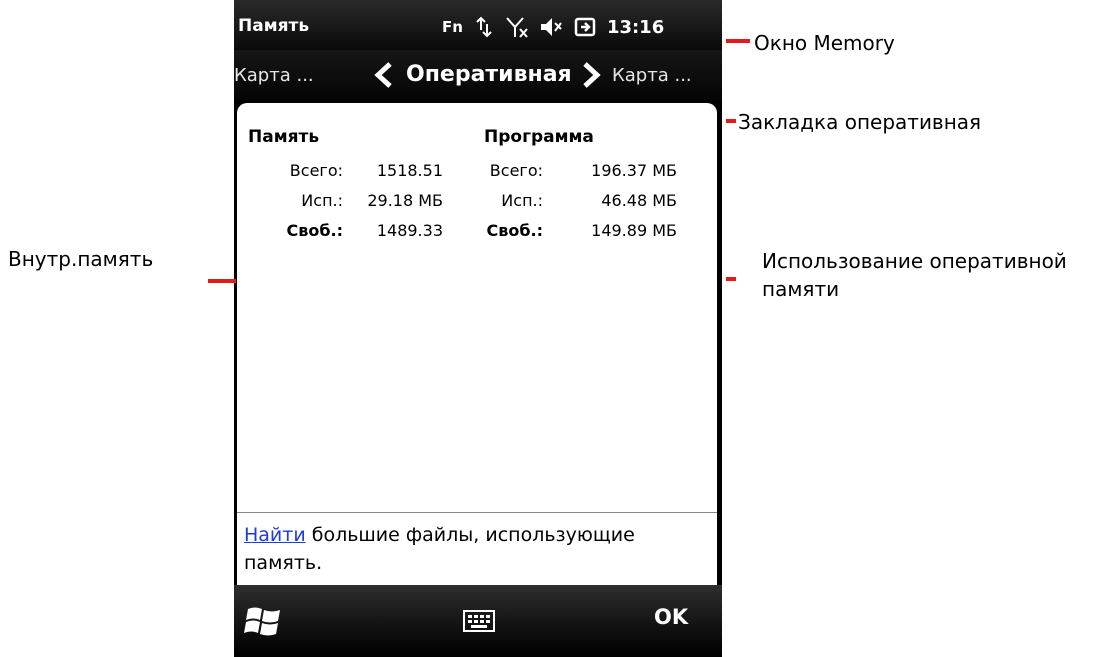 Image resolution: width=1119 pixels, height=657 pixels. Describe the element at coordinates (314, 230) in the screenshot. I see `memory-free-label: Своб.:` at that location.